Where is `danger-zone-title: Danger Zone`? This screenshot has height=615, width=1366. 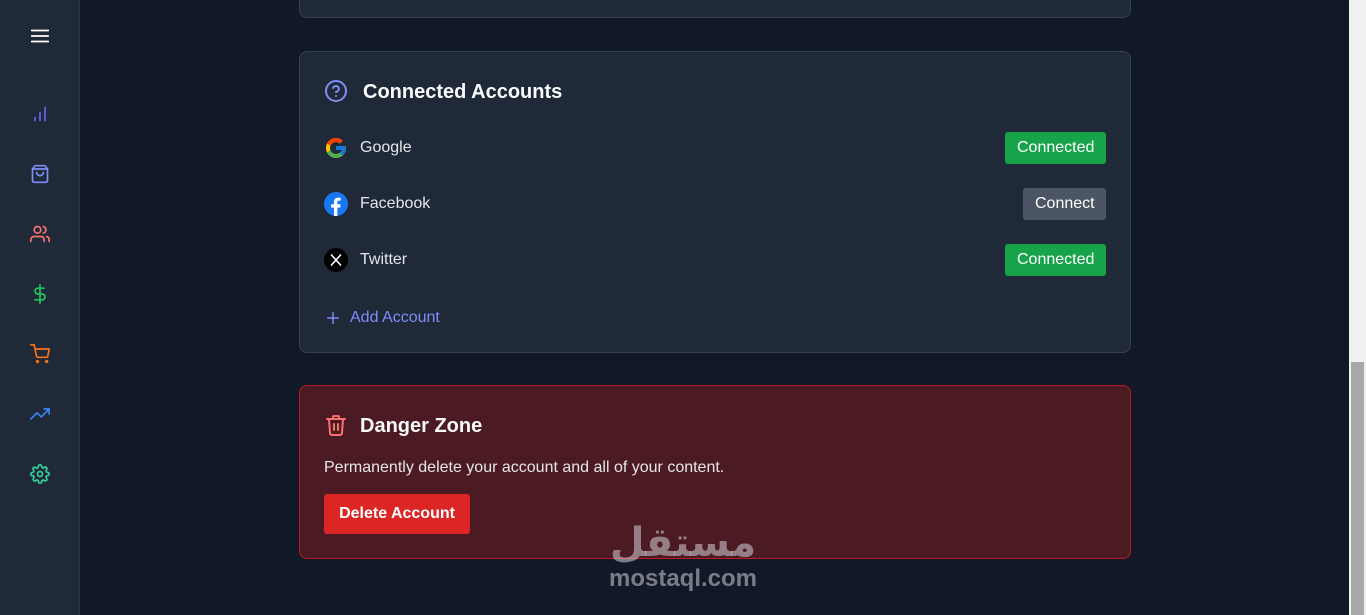 danger-zone-title: Danger Zone is located at coordinates (421, 426).